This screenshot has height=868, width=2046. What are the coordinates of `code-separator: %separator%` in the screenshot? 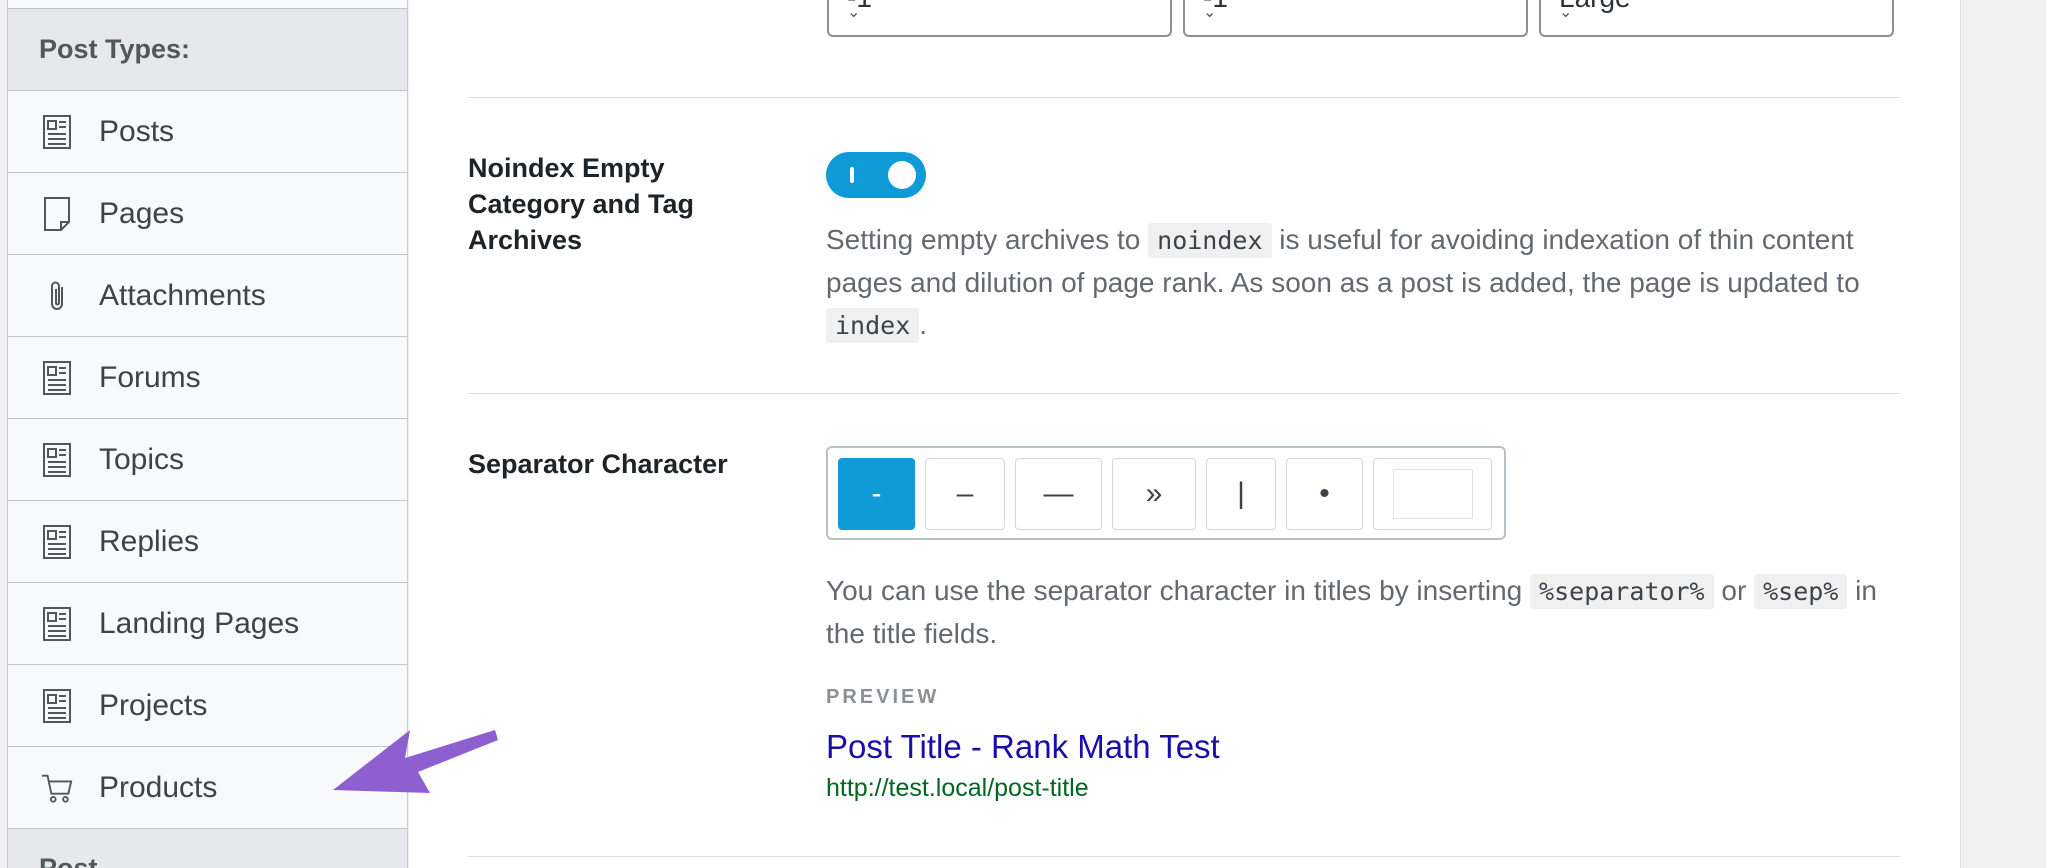 It's located at (1622, 591).